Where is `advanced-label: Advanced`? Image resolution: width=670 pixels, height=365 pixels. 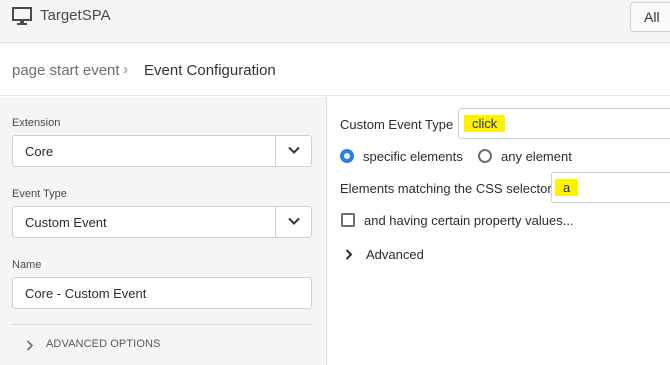 advanced-label: Advanced is located at coordinates (395, 254).